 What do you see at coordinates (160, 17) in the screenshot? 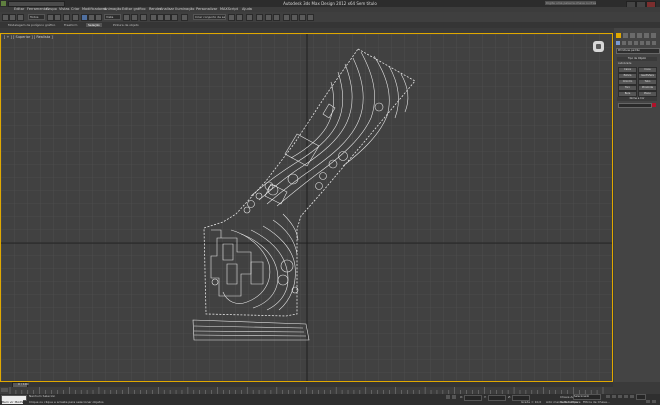
I see `angle-snap-icon` at bounding box center [160, 17].